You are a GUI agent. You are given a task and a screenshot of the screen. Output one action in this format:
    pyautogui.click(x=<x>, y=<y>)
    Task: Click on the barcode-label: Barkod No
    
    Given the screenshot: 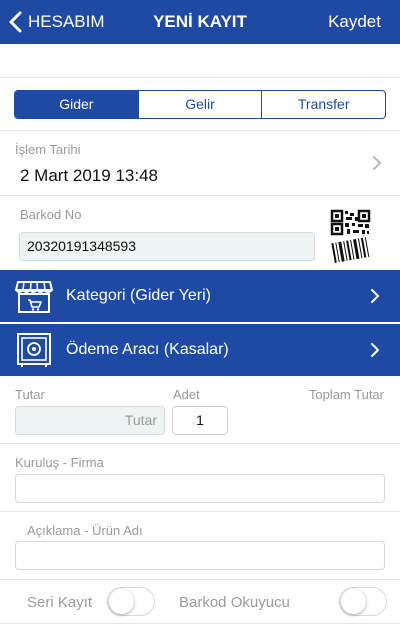 What is the action you would take?
    pyautogui.click(x=51, y=214)
    